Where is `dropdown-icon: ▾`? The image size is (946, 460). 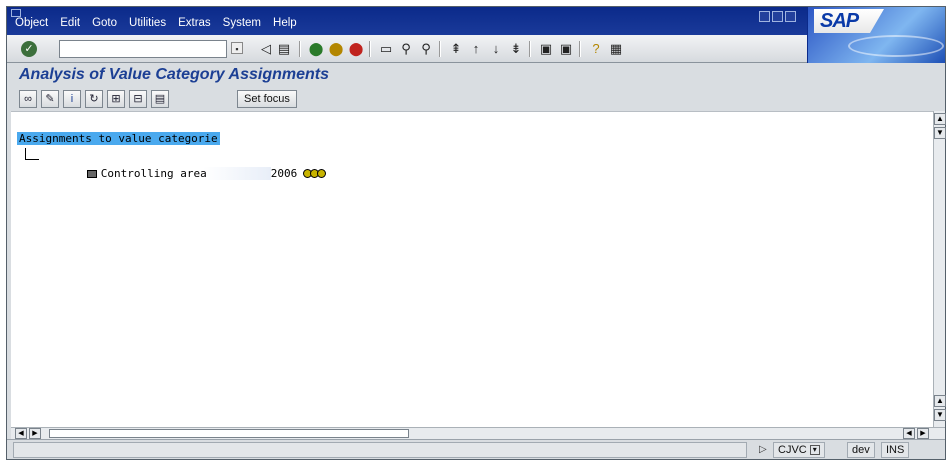 dropdown-icon: ▾ is located at coordinates (814, 450).